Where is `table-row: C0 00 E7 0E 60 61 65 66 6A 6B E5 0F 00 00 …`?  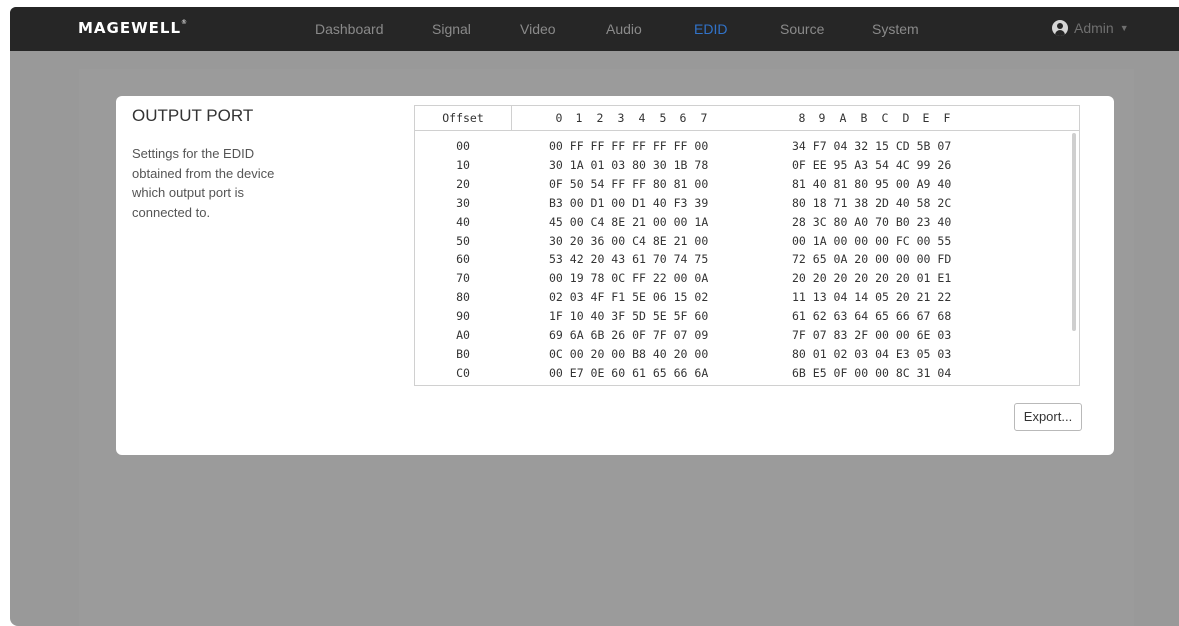
table-row: C0 00 E7 0E 60 61 65 66 6A 6B E5 0F 00 00 … is located at coordinates (740, 373).